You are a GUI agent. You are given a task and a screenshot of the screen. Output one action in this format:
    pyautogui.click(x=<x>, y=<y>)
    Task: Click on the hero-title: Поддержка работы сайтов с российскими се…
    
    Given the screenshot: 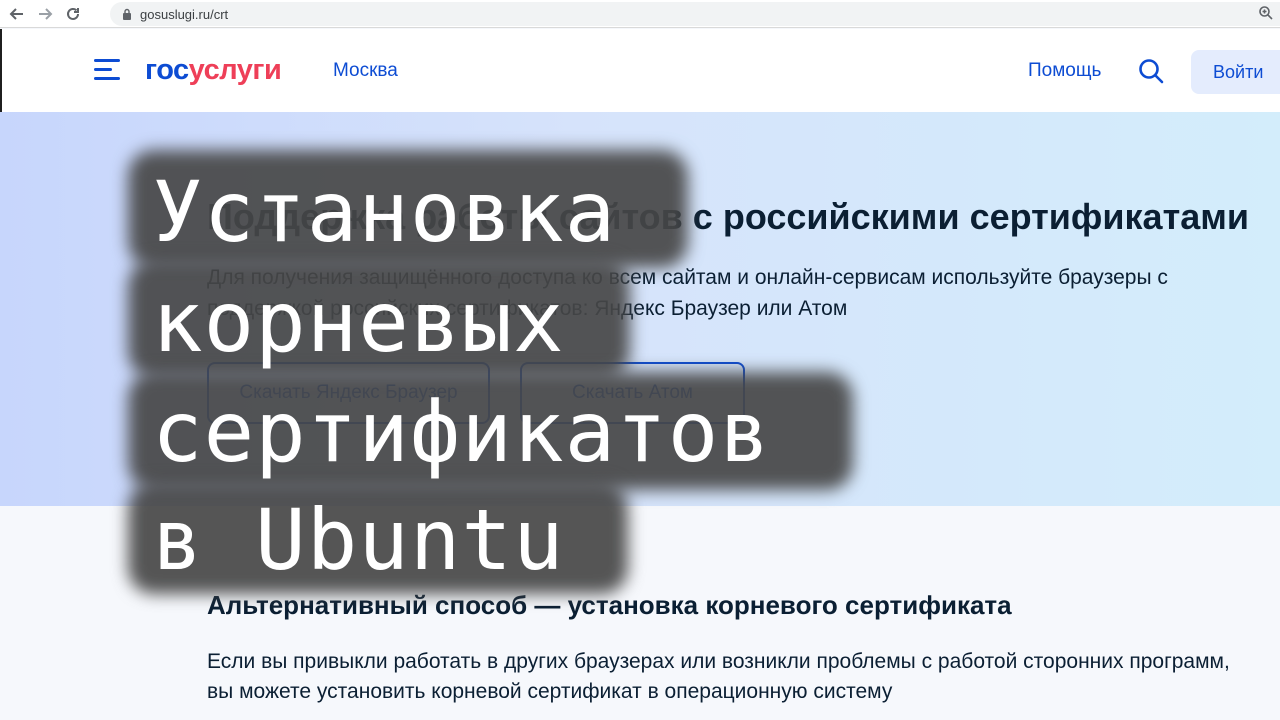 What is the action you would take?
    pyautogui.click(x=728, y=216)
    